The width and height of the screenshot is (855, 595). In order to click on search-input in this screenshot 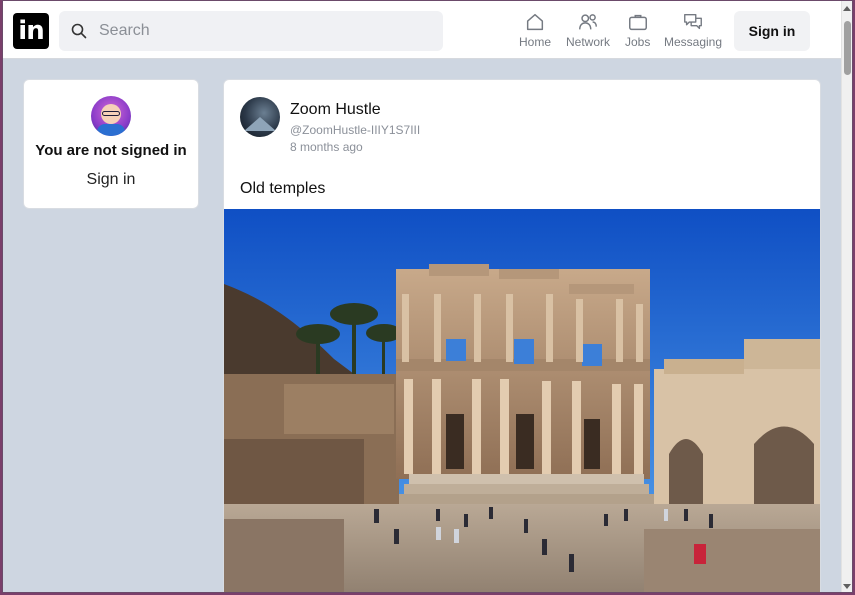, I will do `click(264, 31)`.